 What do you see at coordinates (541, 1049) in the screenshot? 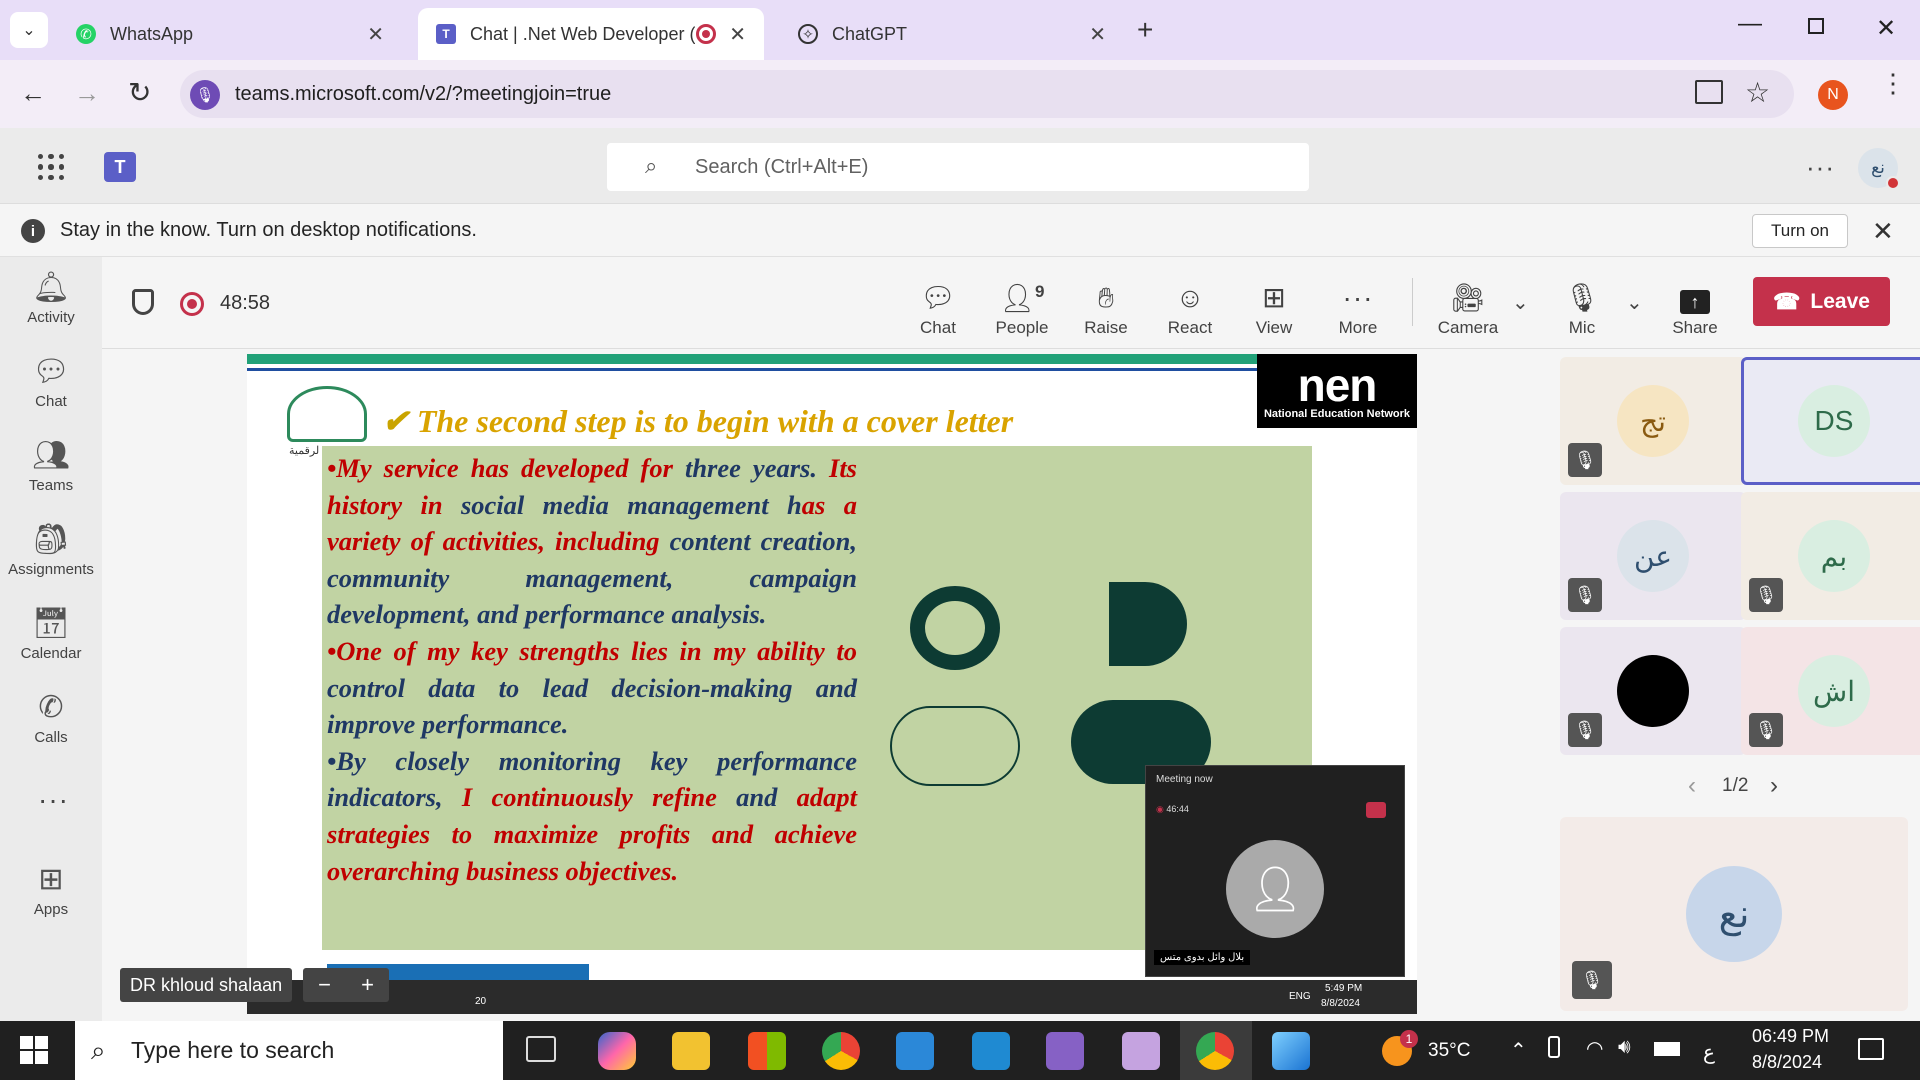
I see `task-view-icon` at bounding box center [541, 1049].